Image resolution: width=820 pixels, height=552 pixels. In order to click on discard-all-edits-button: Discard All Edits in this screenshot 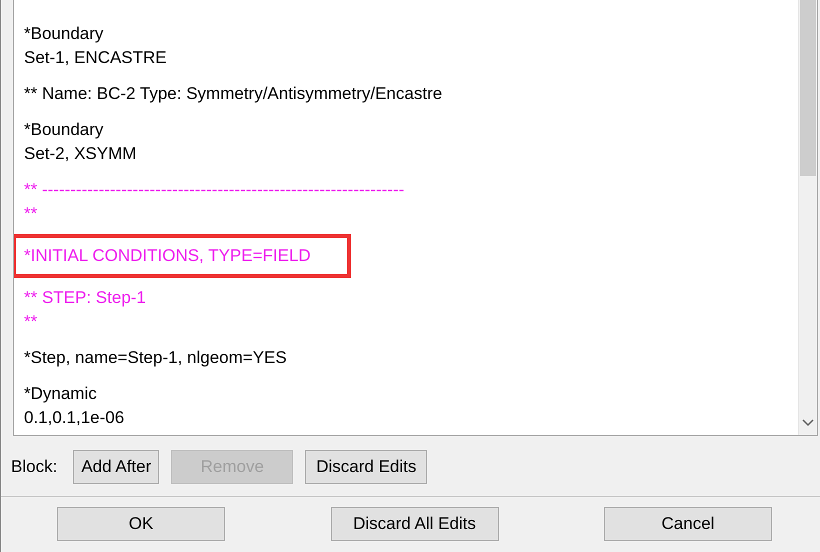, I will do `click(414, 524)`.